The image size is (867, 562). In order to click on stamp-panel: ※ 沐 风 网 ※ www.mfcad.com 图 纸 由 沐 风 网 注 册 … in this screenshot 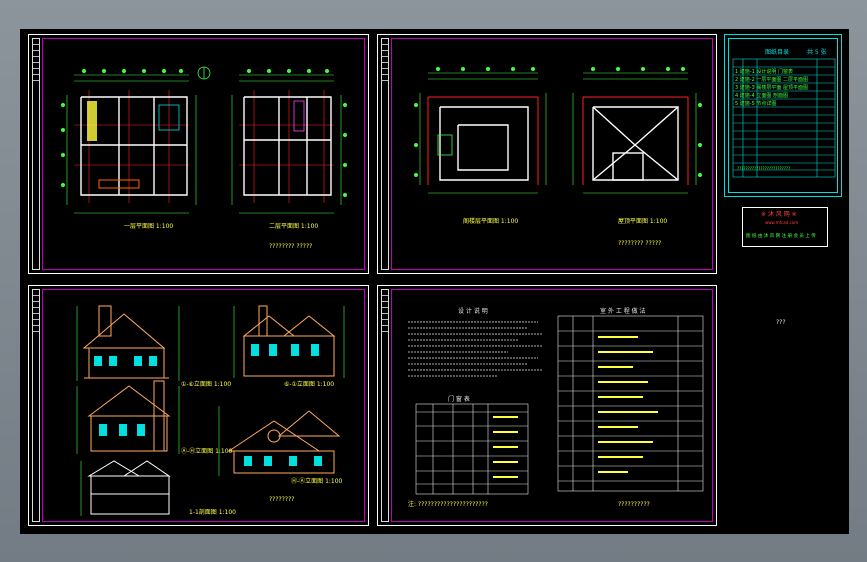, I will do `click(785, 227)`.